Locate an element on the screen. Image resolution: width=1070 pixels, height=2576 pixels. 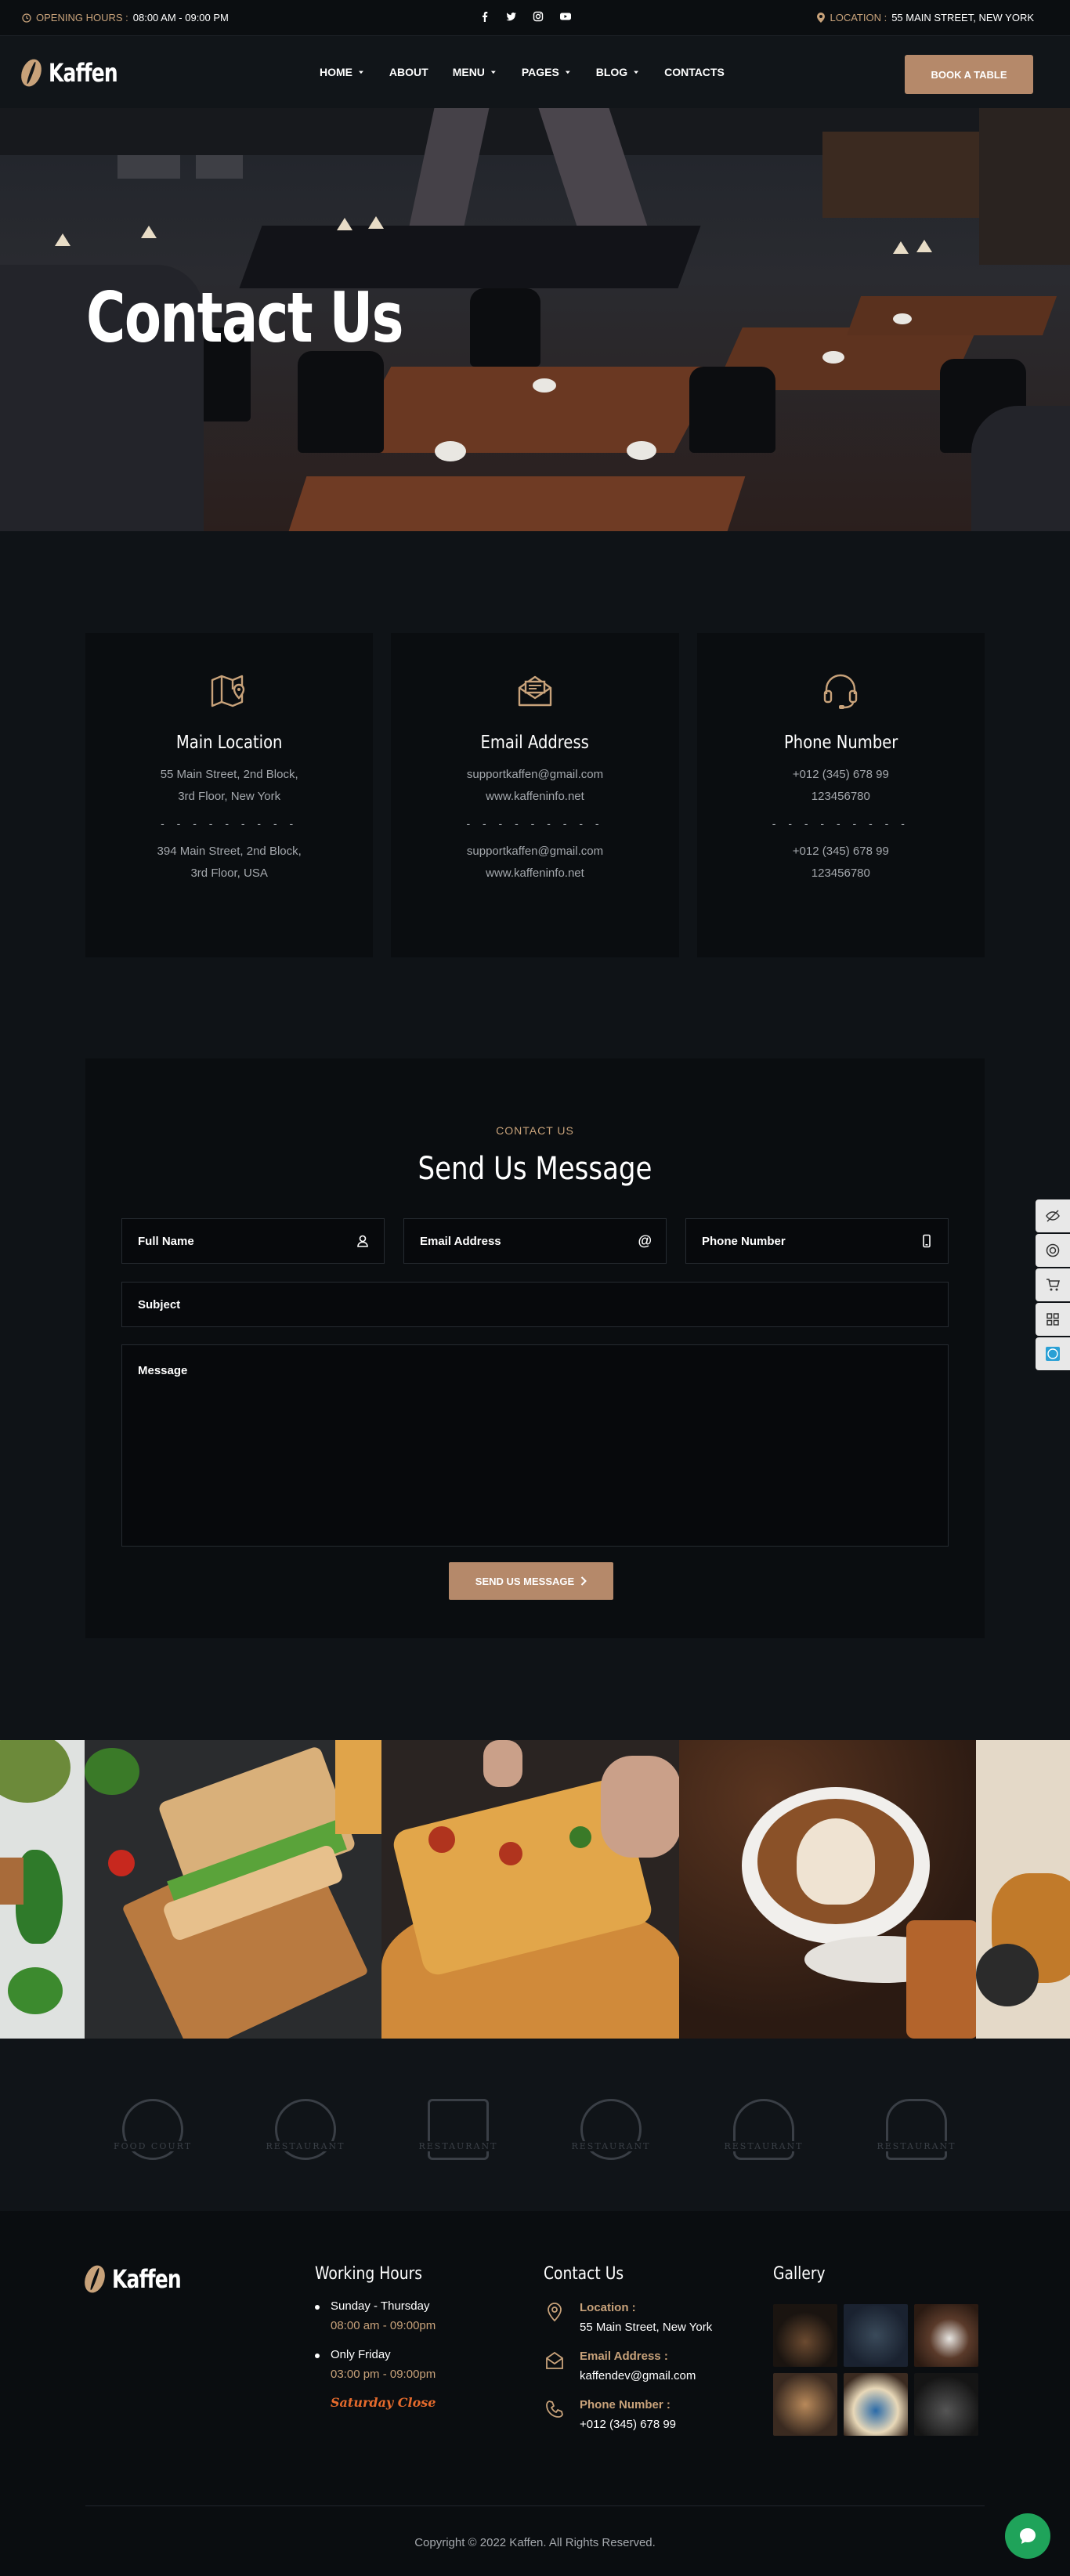
social-links is located at coordinates (525, 16).